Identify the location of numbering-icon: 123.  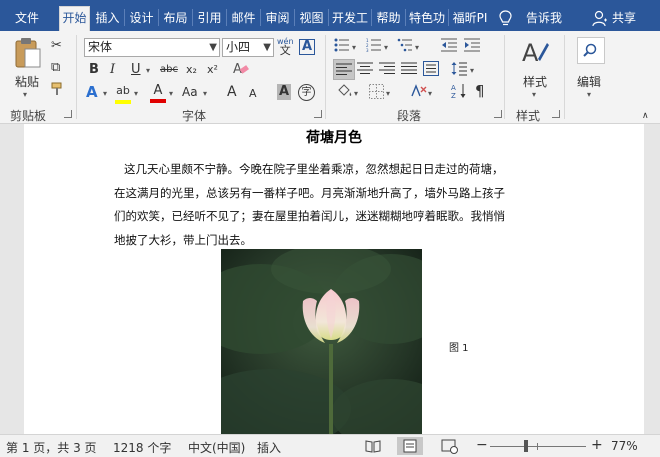
(374, 47).